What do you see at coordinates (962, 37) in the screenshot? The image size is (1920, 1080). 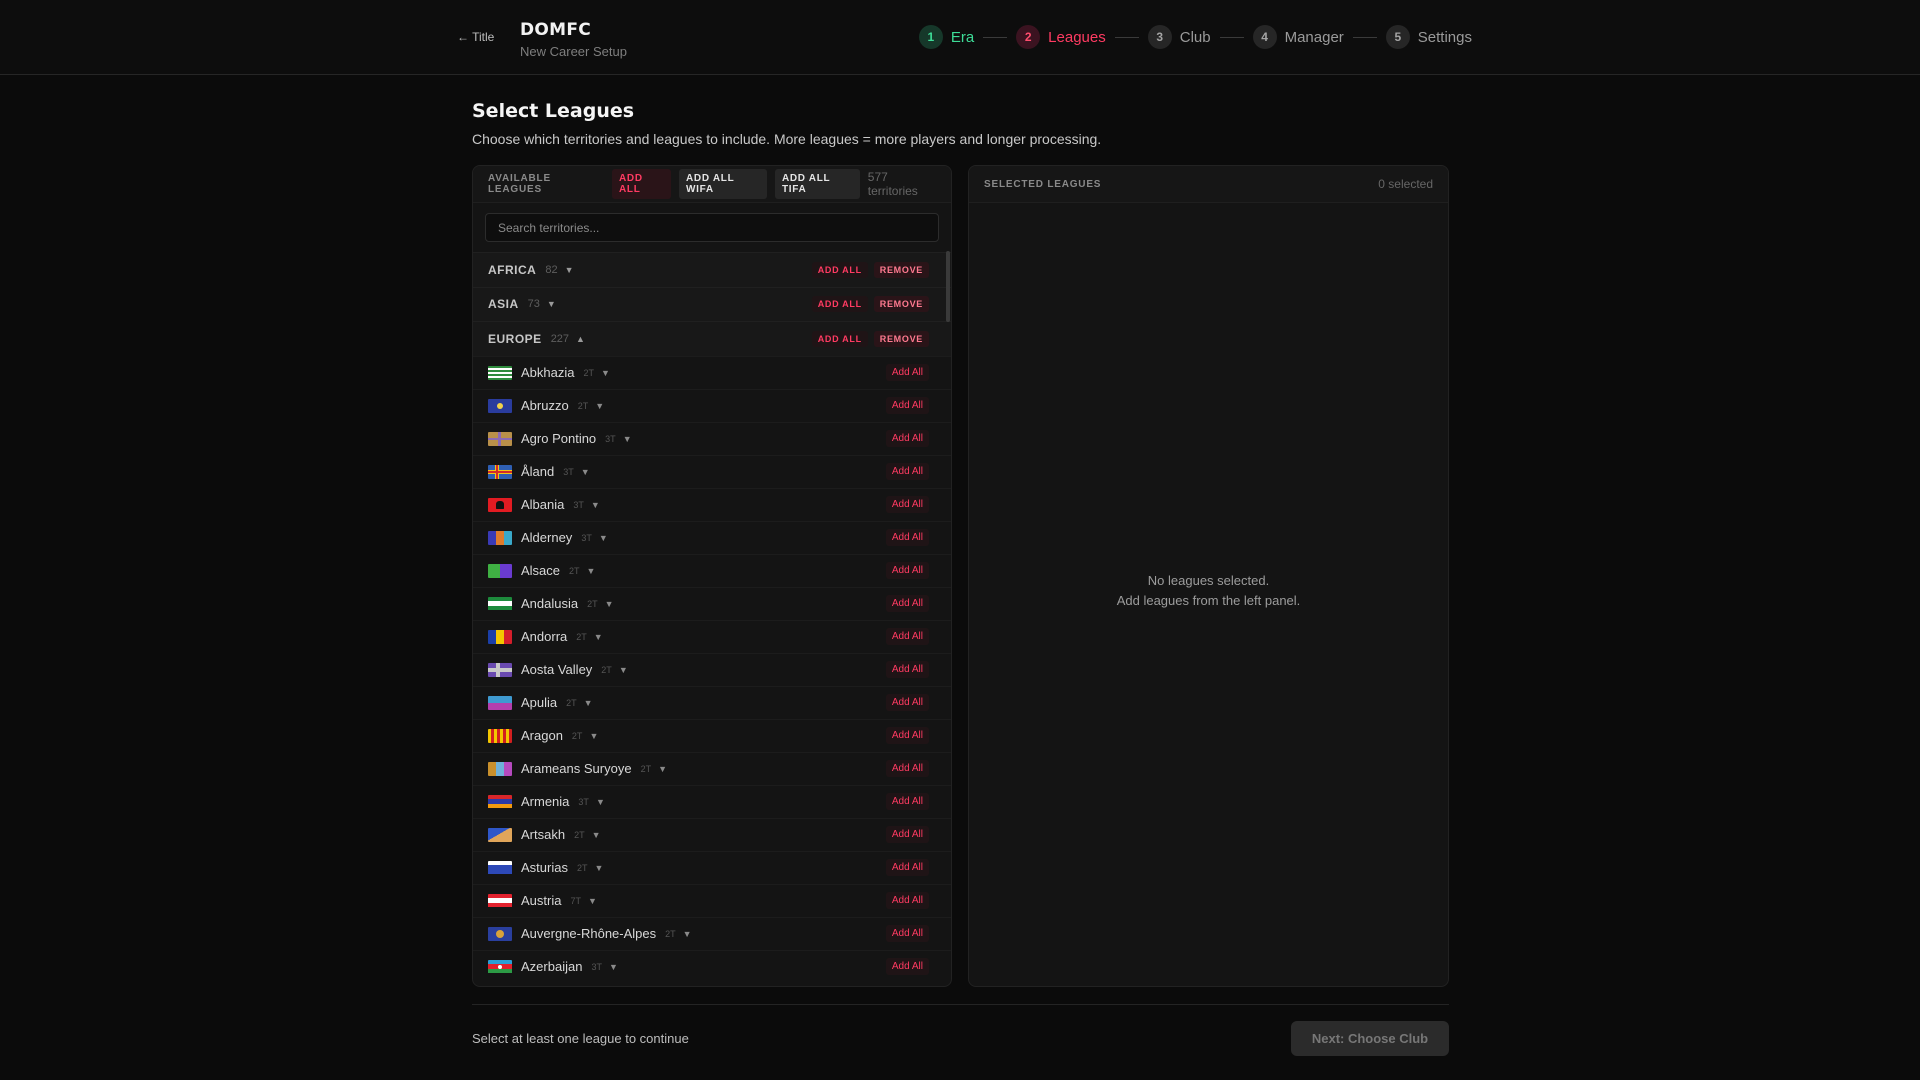 I see `step-label: Era` at bounding box center [962, 37].